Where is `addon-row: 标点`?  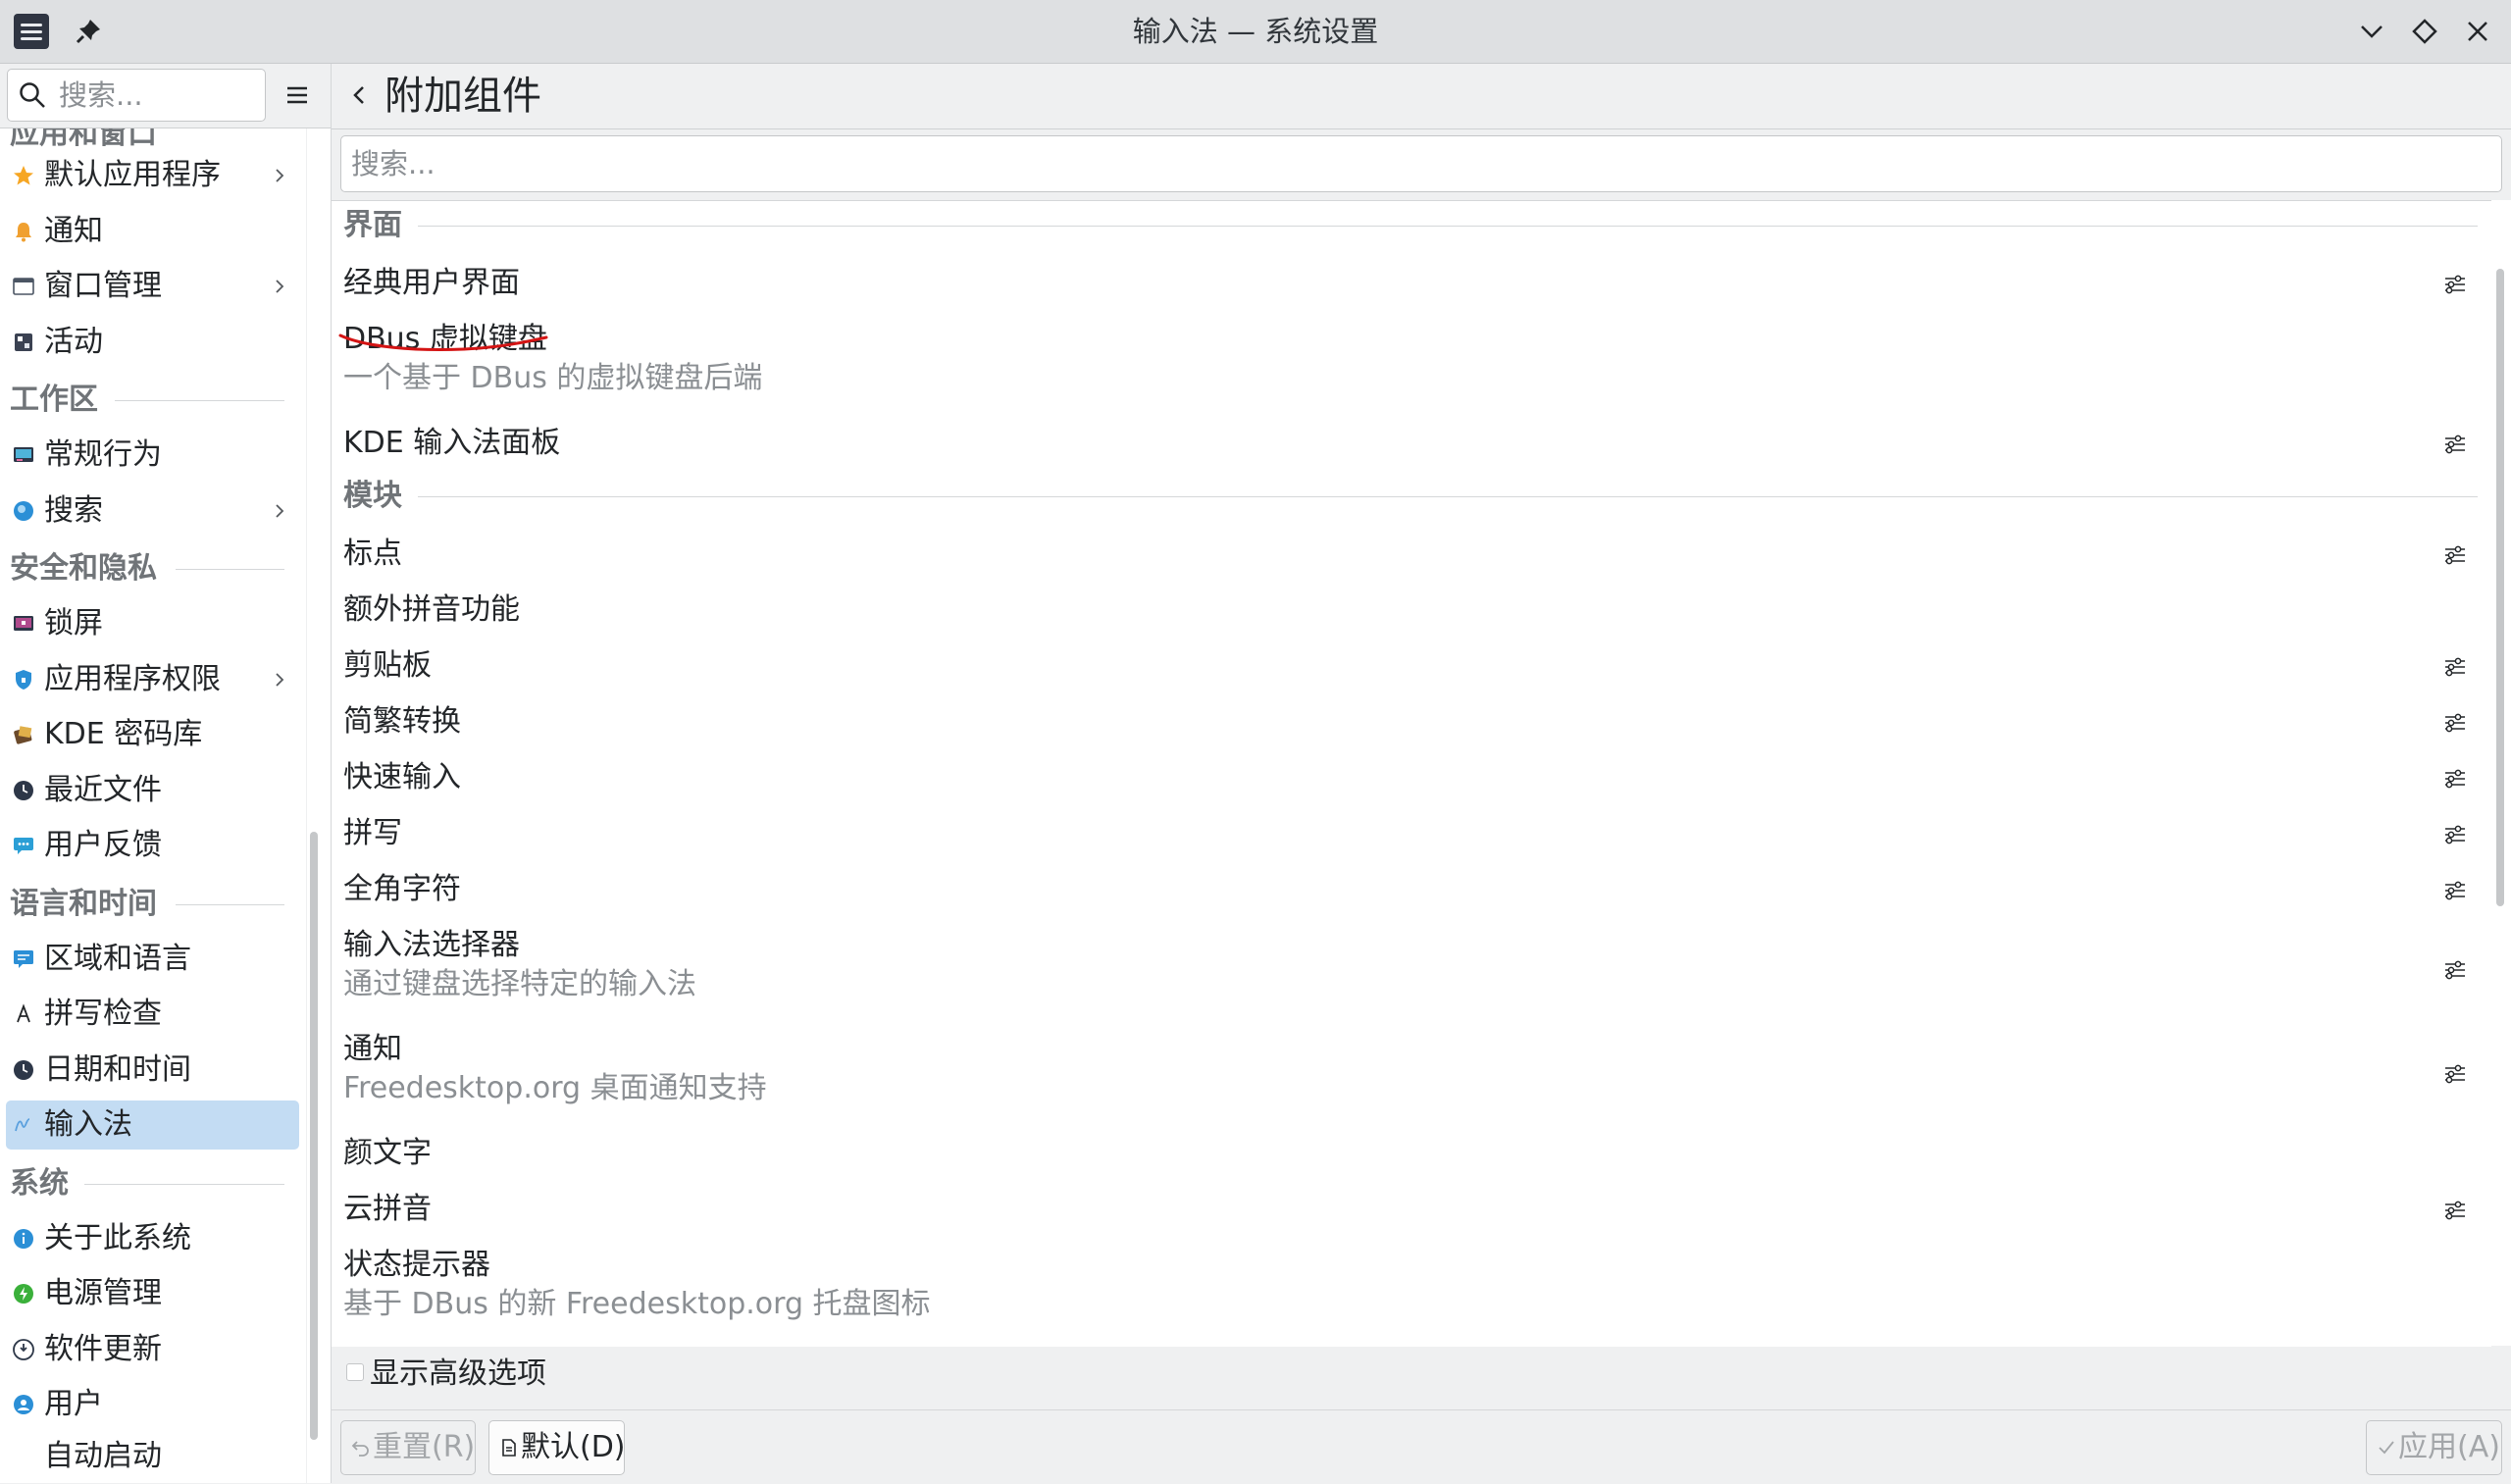
addon-row: 标点 is located at coordinates (1401, 555).